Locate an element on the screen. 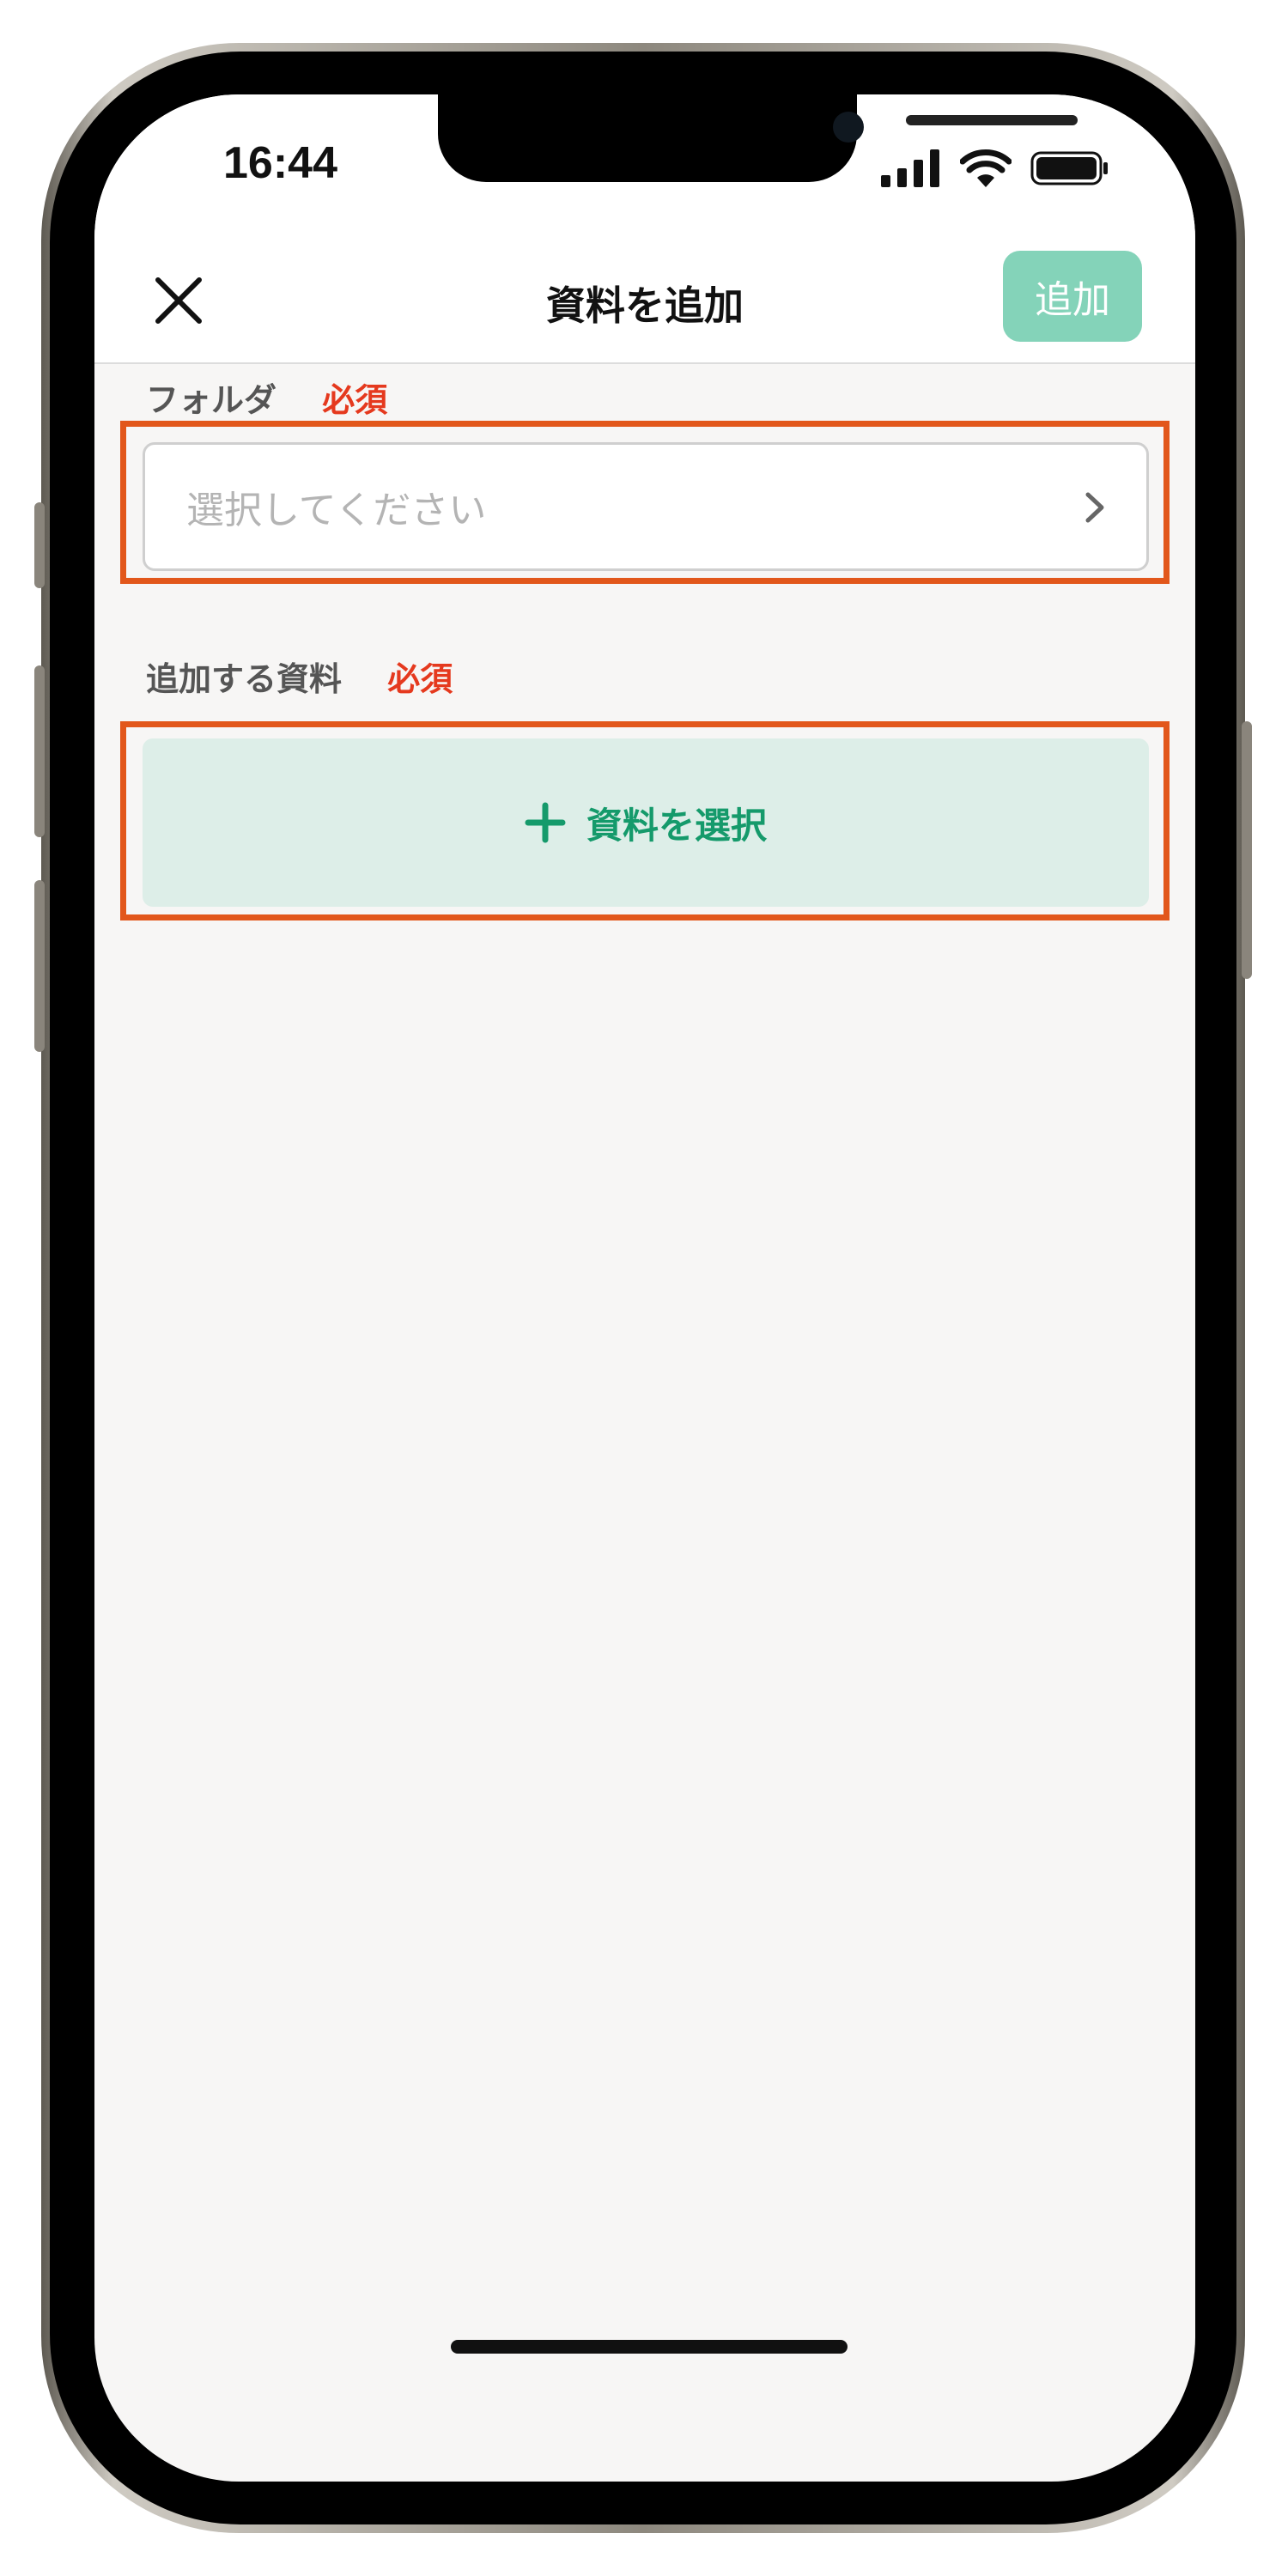 Image resolution: width=1288 pixels, height=2576 pixels. material-required-badge: 必須 is located at coordinates (420, 679).